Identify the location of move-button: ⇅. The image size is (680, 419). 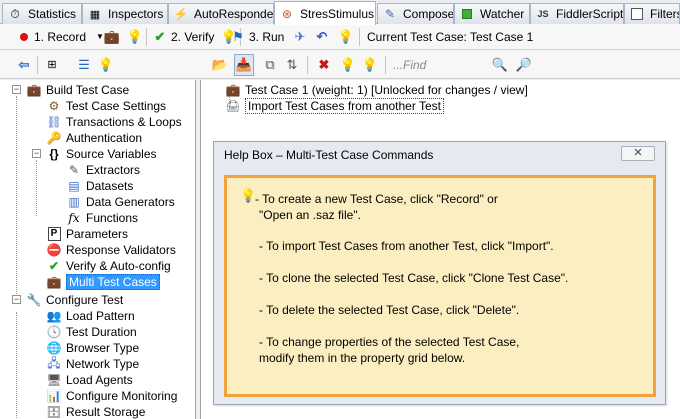
(292, 65).